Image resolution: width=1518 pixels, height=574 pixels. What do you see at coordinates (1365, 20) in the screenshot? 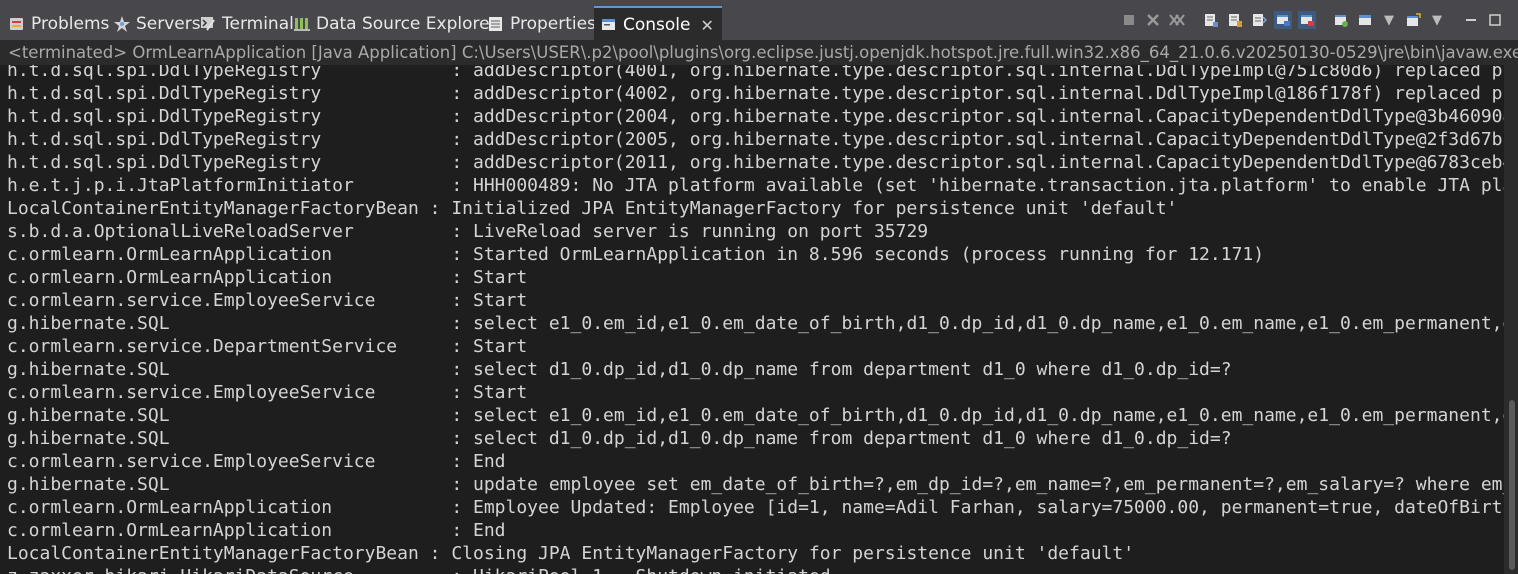
I see `display-selected-console-icon` at bounding box center [1365, 20].